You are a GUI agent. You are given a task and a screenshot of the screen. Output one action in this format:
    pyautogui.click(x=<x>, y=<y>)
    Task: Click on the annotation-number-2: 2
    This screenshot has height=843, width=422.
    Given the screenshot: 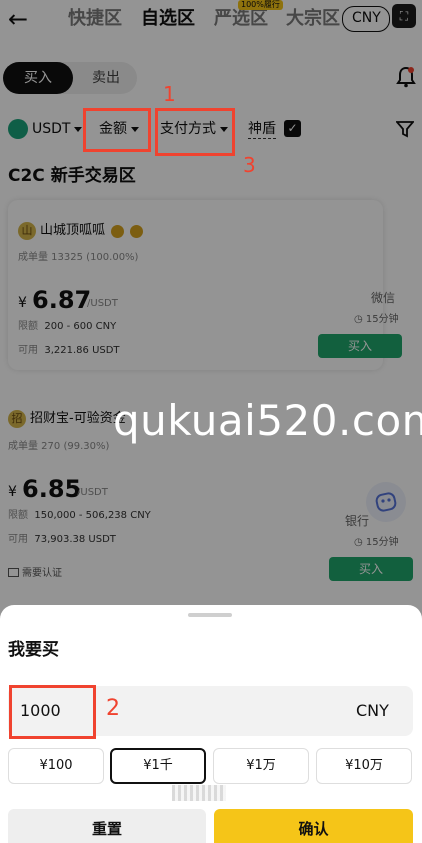 What is the action you would take?
    pyautogui.click(x=113, y=708)
    